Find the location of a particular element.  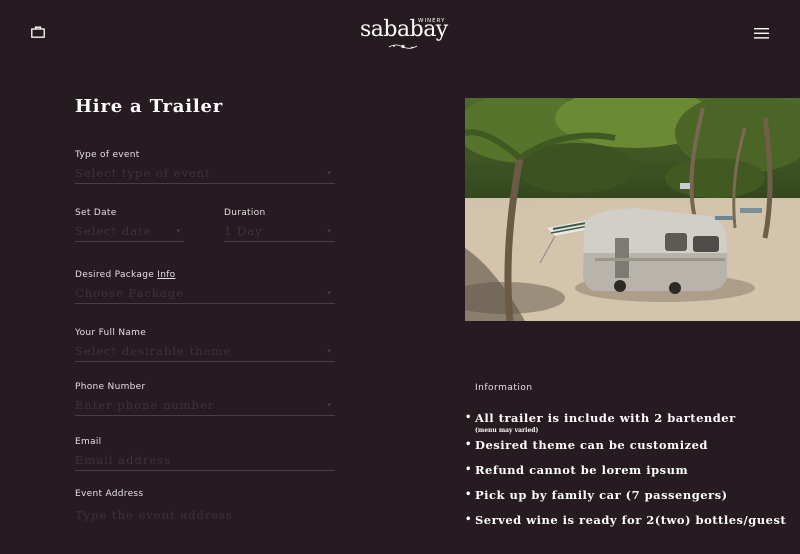

phone-placeholder: Enter phone number is located at coordinates (145, 405).